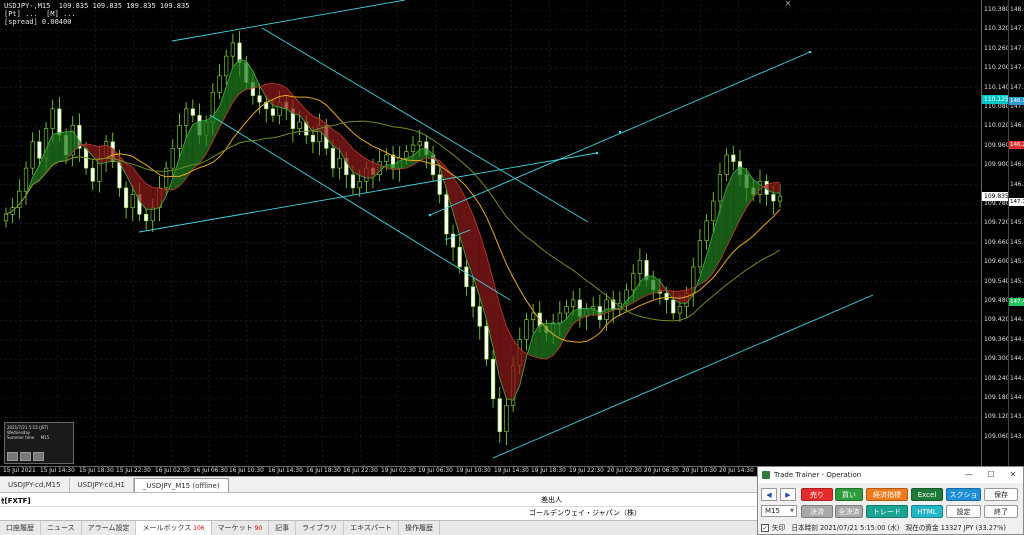  I want to click on time-tick-label: 16 Jul 10:30, so click(246, 471).